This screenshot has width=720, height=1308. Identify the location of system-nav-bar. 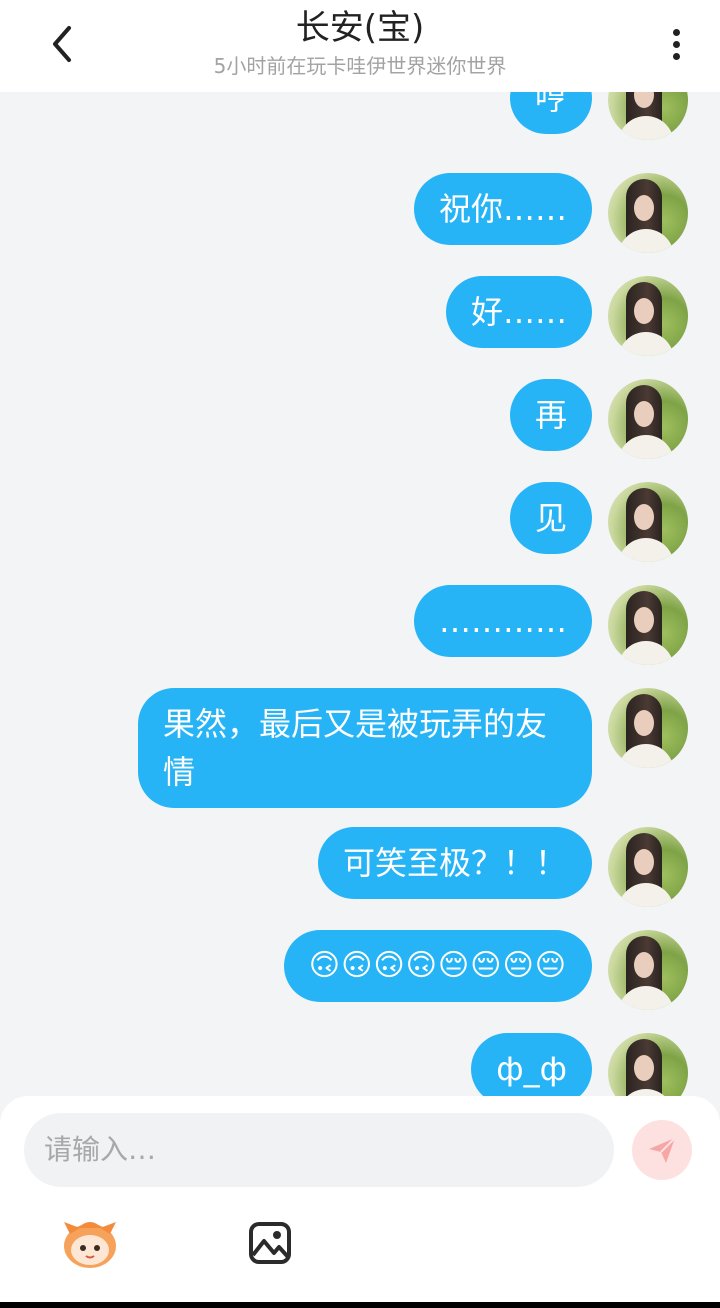
(360, 1305).